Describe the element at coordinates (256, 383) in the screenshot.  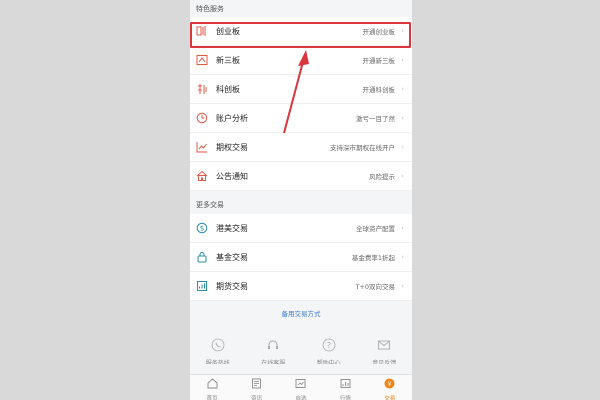
I see `news-icon` at that location.